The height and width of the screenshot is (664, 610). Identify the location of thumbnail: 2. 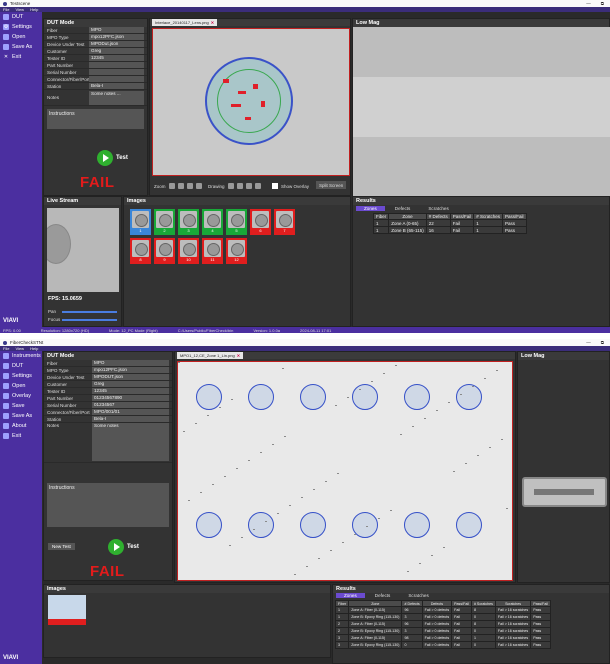
(164, 222).